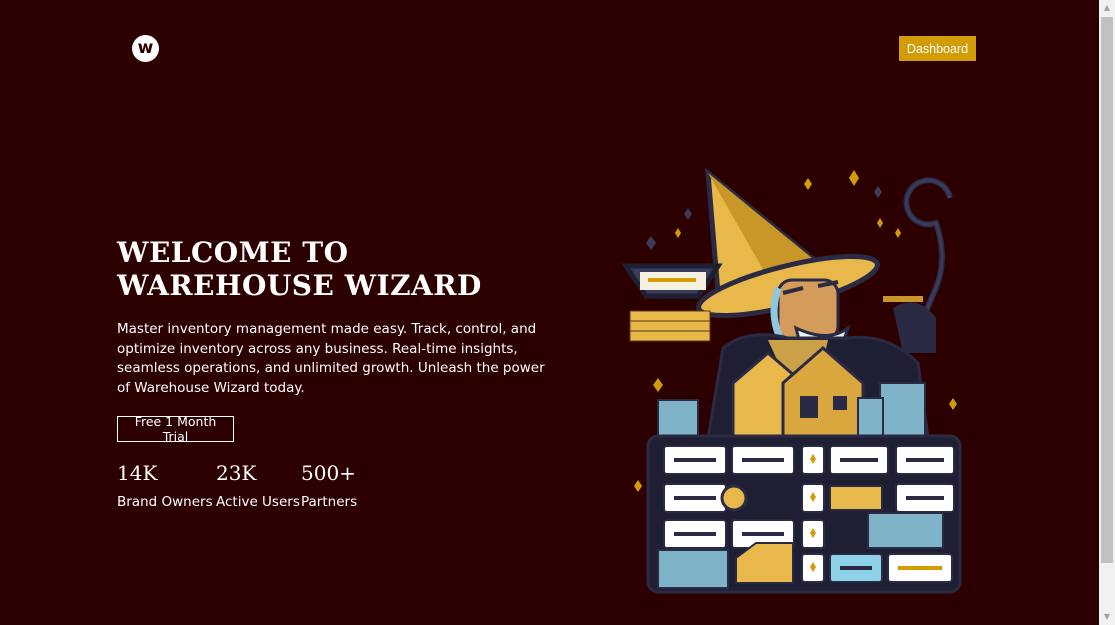 This screenshot has width=1115, height=625. What do you see at coordinates (1107, 290) in the screenshot?
I see `scrollbar-thumb` at bounding box center [1107, 290].